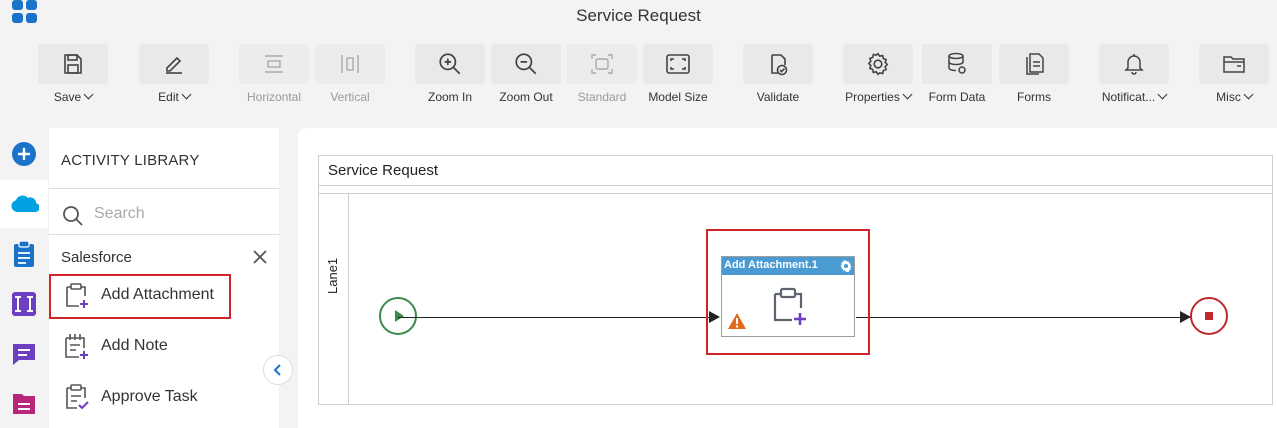  What do you see at coordinates (274, 97) in the screenshot?
I see `horizontal-label: Horizontal` at bounding box center [274, 97].